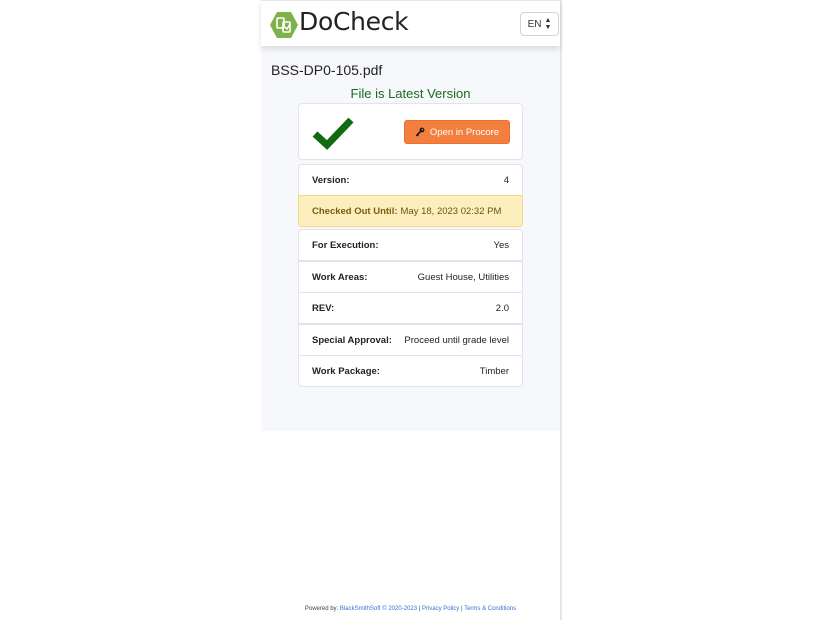  What do you see at coordinates (506, 180) in the screenshot?
I see `detail-value: 4` at bounding box center [506, 180].